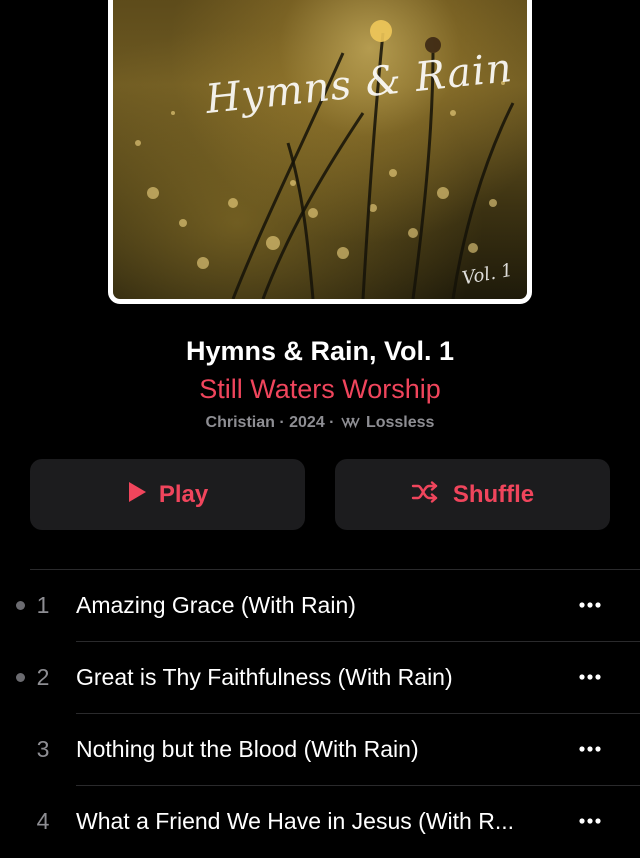  I want to click on play-icon, so click(137, 494).